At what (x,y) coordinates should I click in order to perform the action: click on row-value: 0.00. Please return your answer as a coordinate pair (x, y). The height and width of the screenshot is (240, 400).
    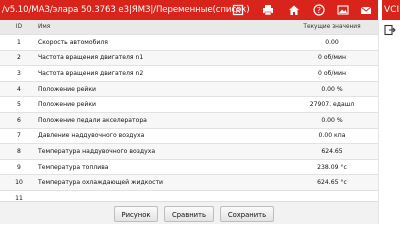
    Looking at the image, I should click on (332, 42).